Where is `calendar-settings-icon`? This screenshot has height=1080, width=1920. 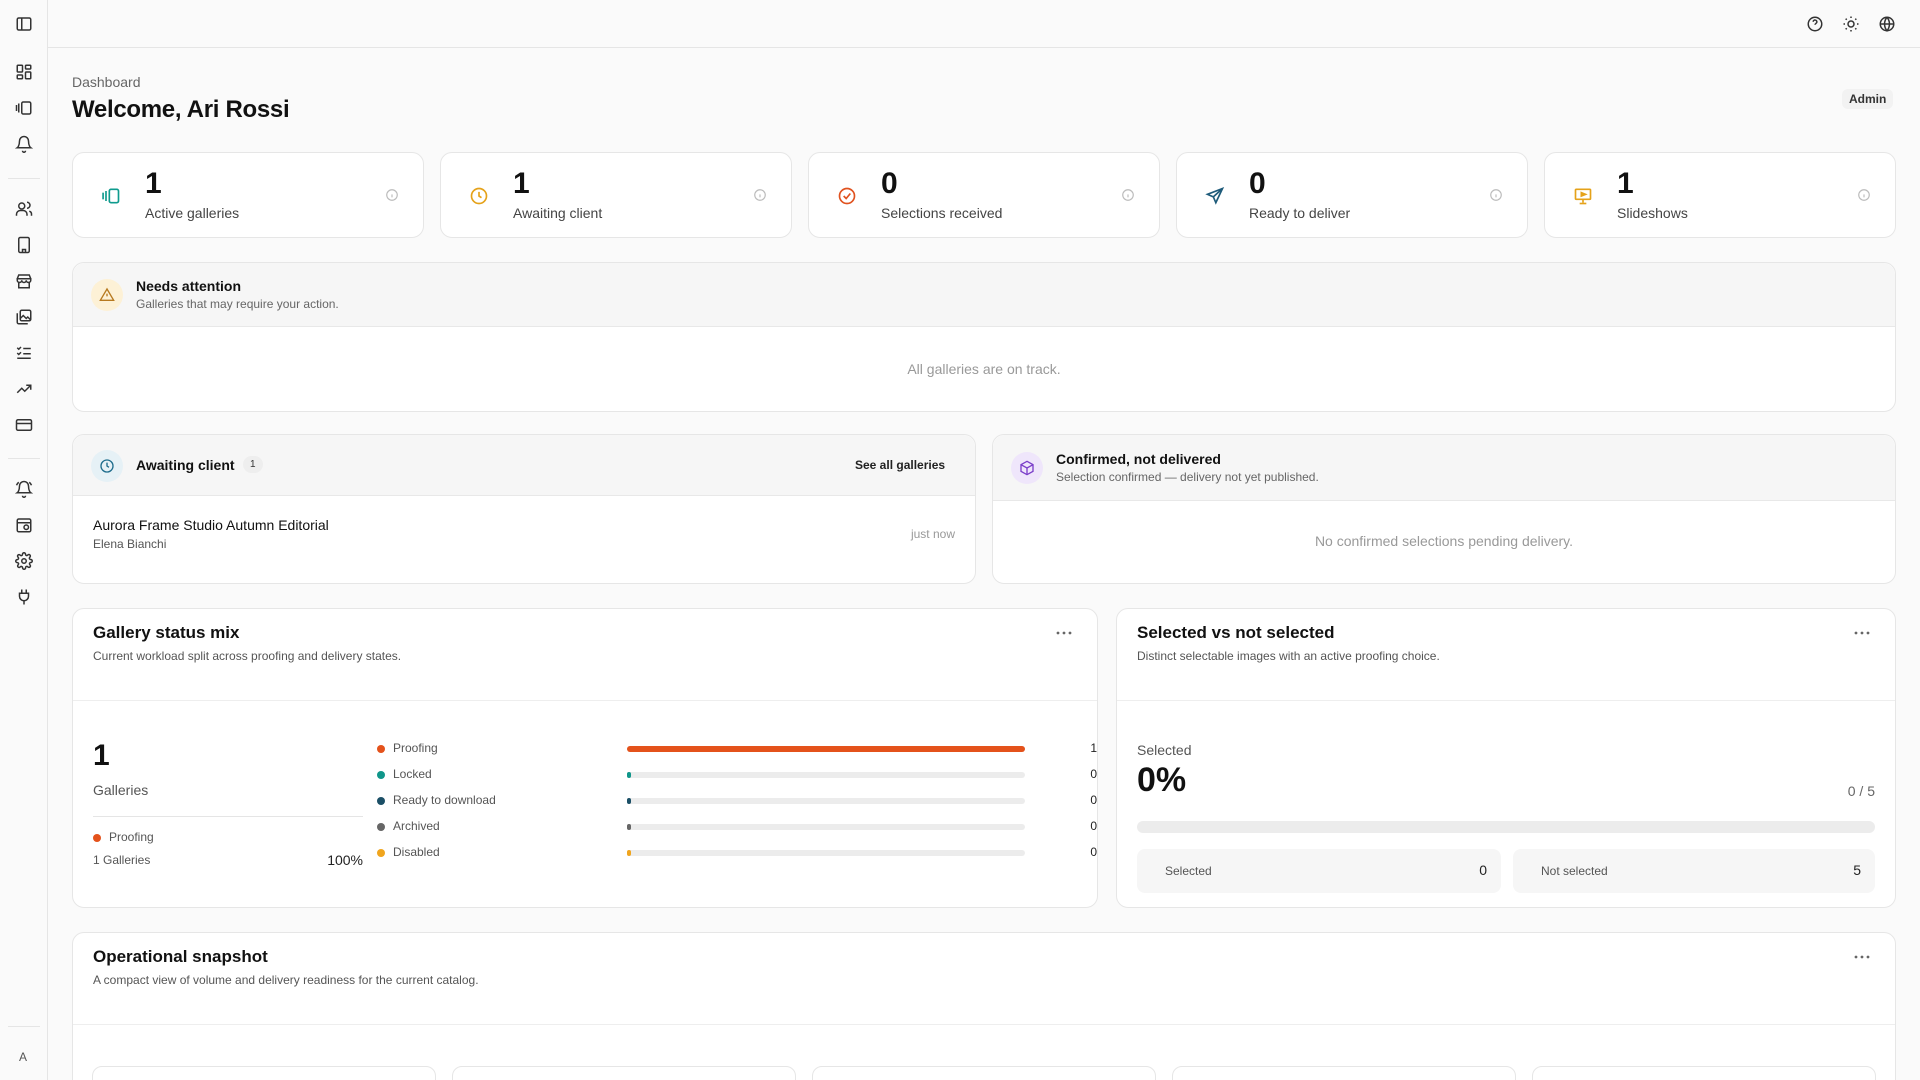 calendar-settings-icon is located at coordinates (24, 525).